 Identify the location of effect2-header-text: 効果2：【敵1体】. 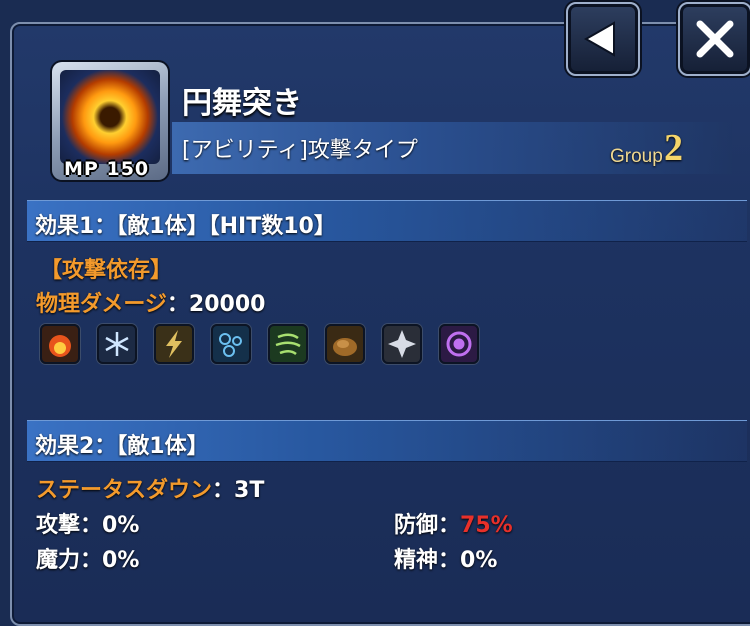
(122, 446).